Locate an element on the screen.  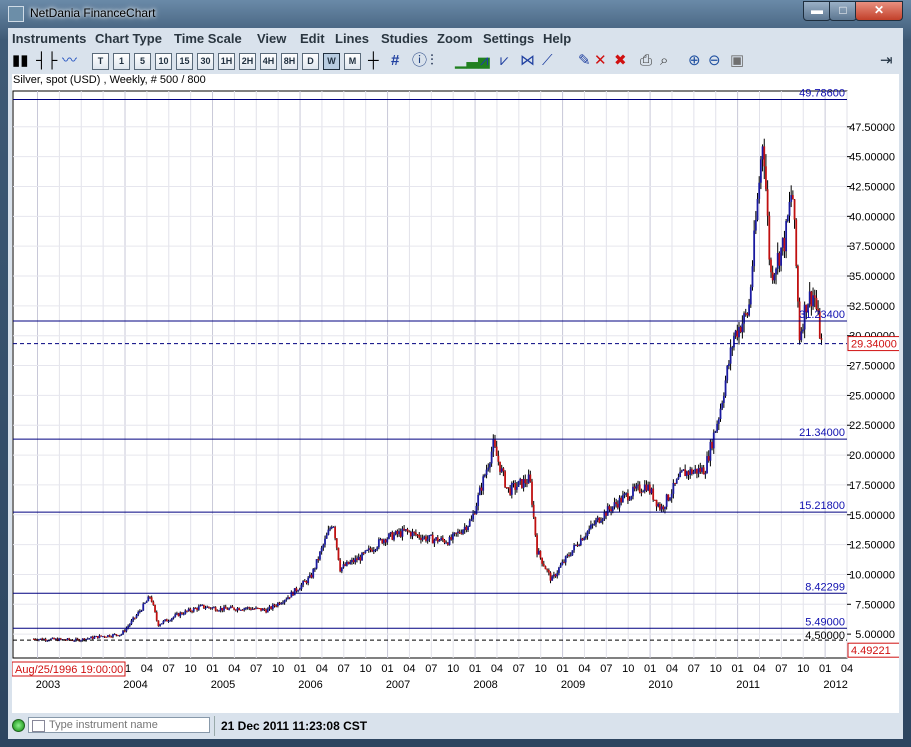
bar-chart-icon: ┤├ is located at coordinates (46, 61).